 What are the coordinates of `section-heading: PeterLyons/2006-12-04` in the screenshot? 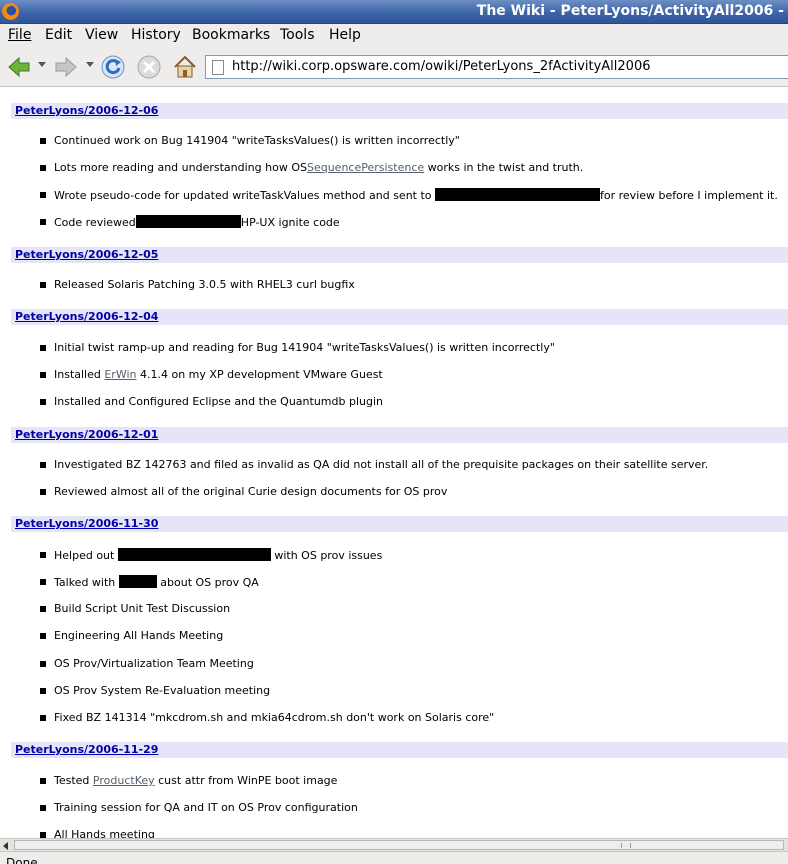 It's located at (399, 317).